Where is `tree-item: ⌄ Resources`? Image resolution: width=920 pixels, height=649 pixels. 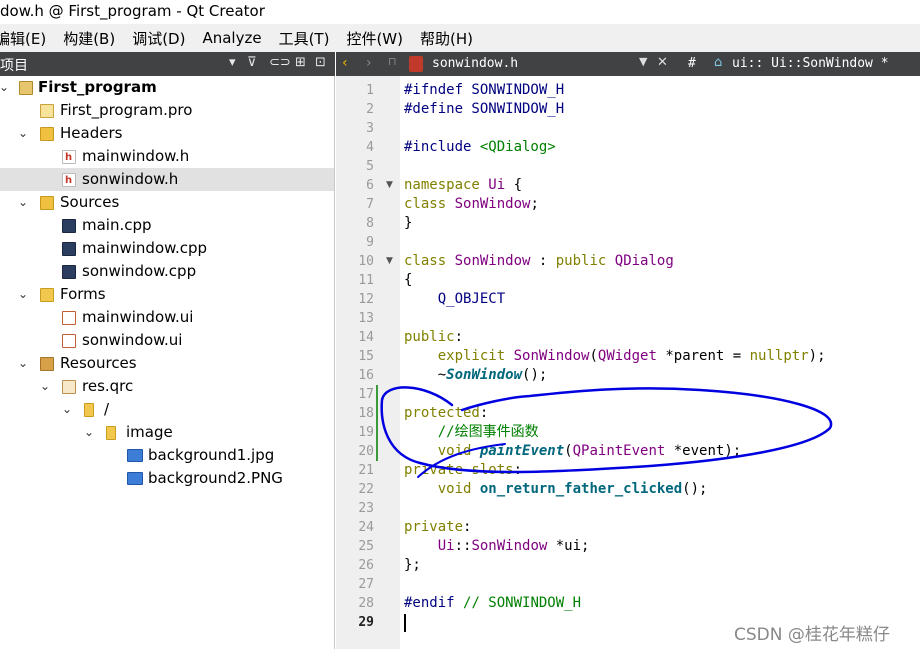 tree-item: ⌄ Resources is located at coordinates (167, 363).